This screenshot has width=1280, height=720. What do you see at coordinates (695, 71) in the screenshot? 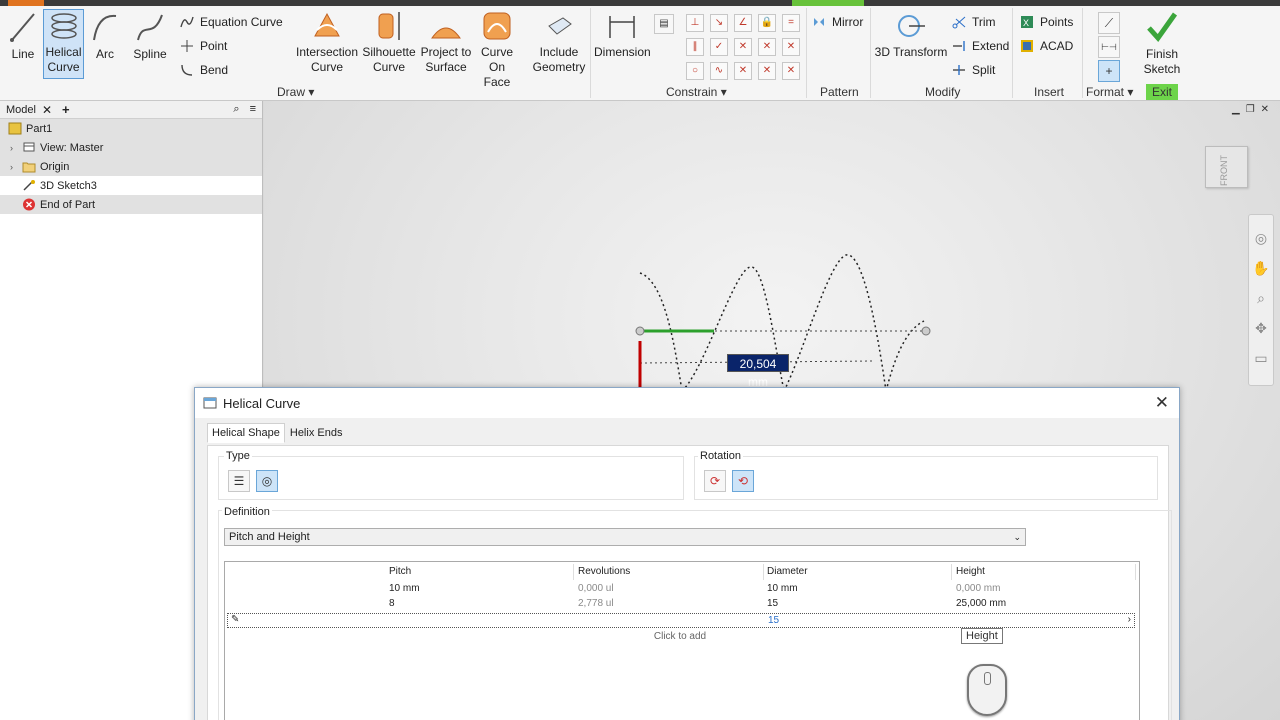
I see `on-face-icon: ○` at bounding box center [695, 71].